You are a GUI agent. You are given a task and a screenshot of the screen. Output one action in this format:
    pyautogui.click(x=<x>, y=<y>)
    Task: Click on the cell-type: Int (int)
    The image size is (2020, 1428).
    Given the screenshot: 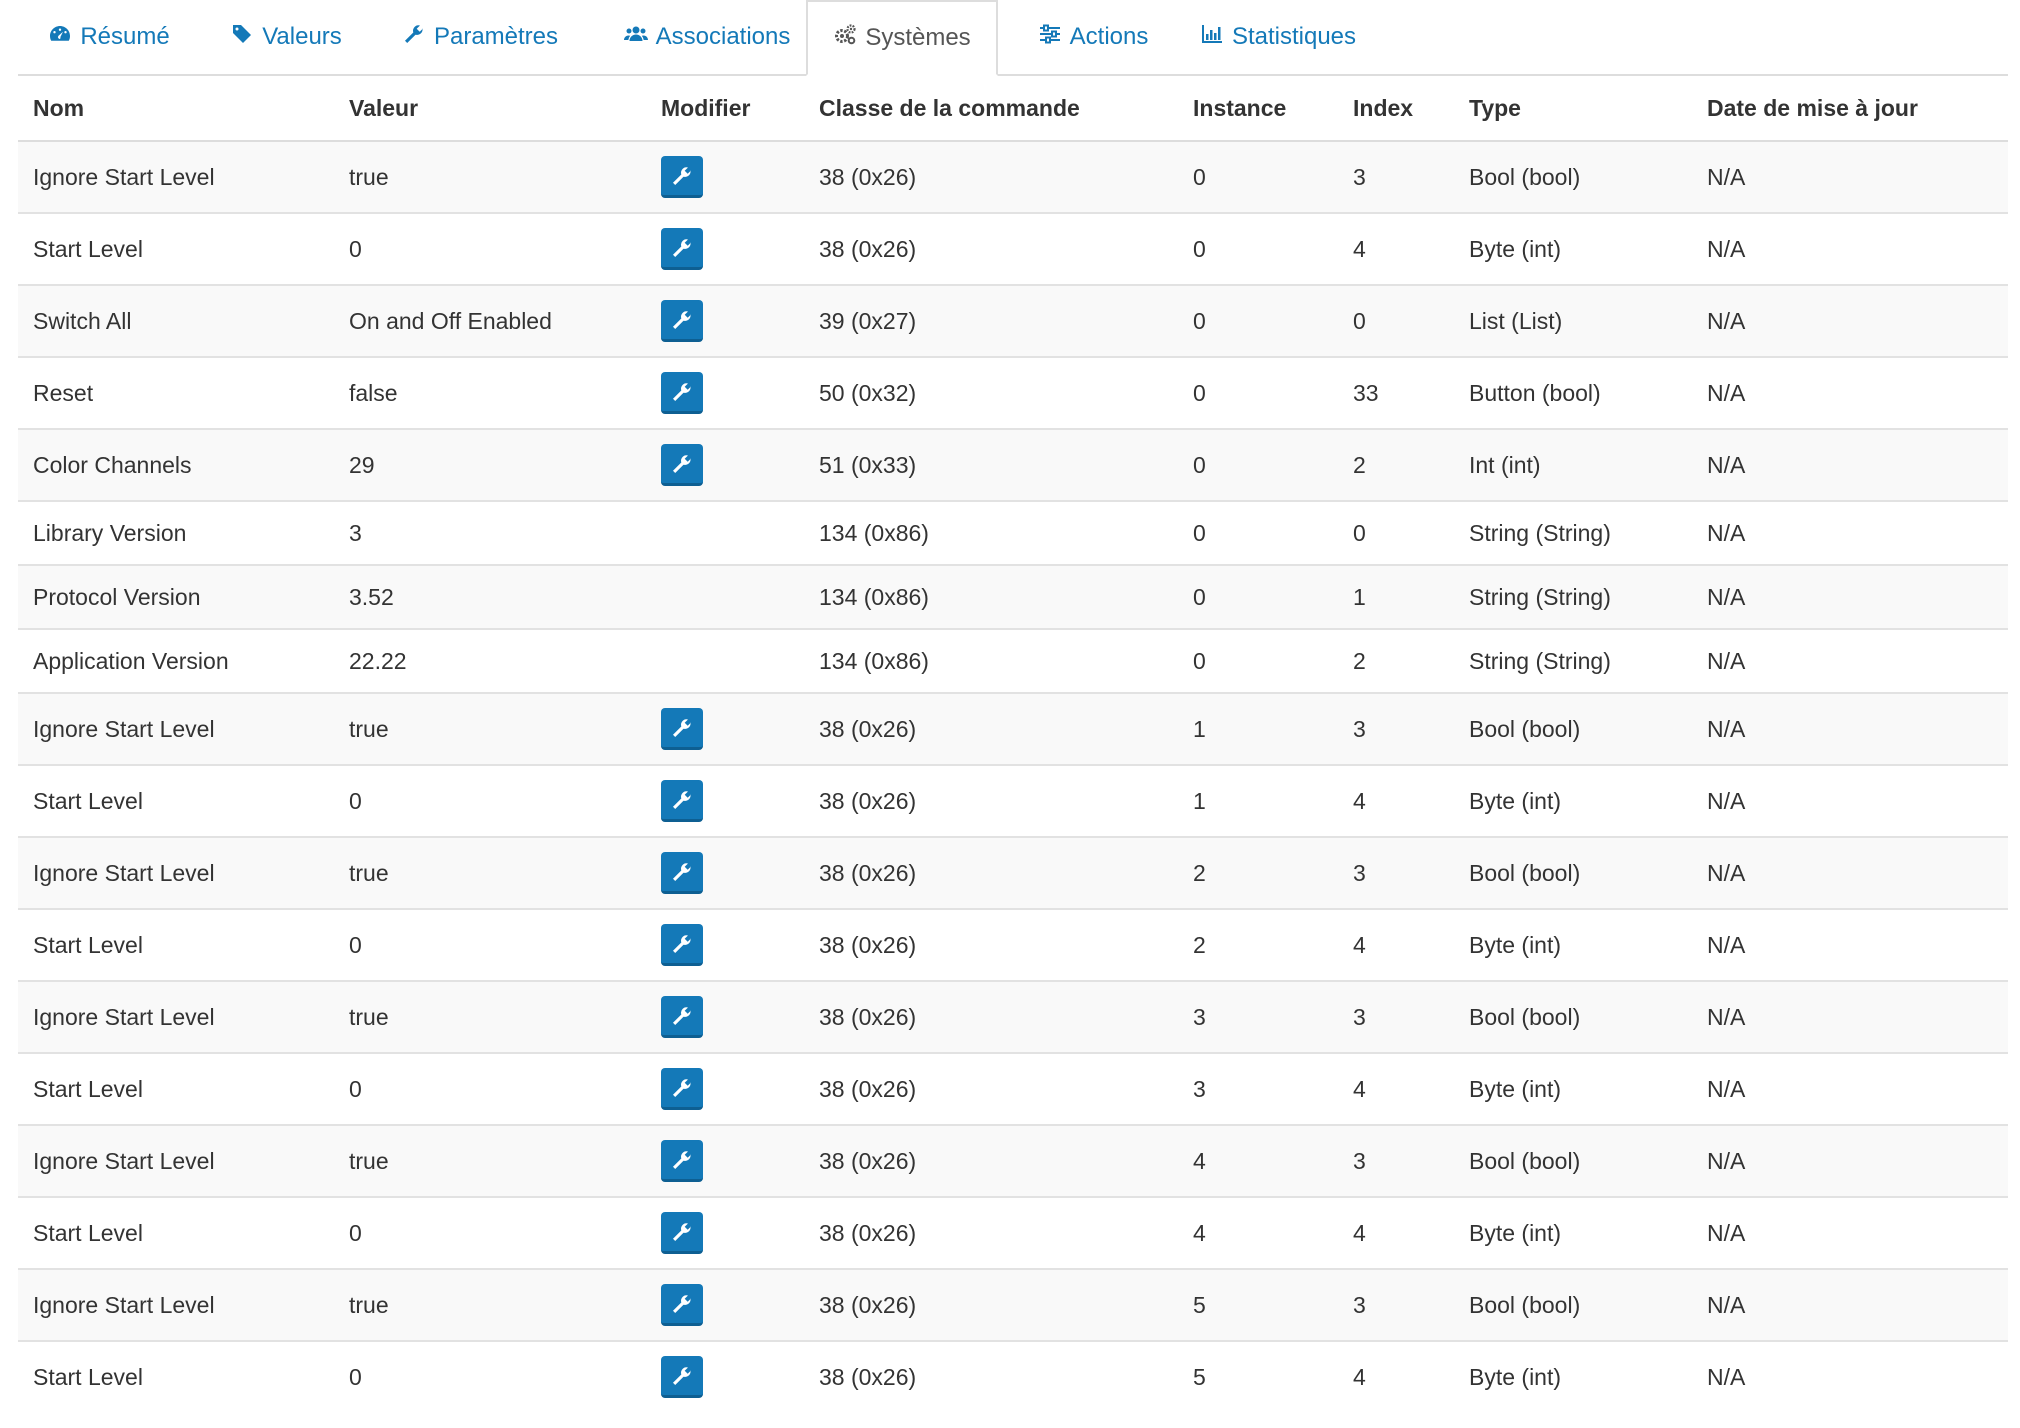 What is the action you would take?
    pyautogui.click(x=1573, y=464)
    